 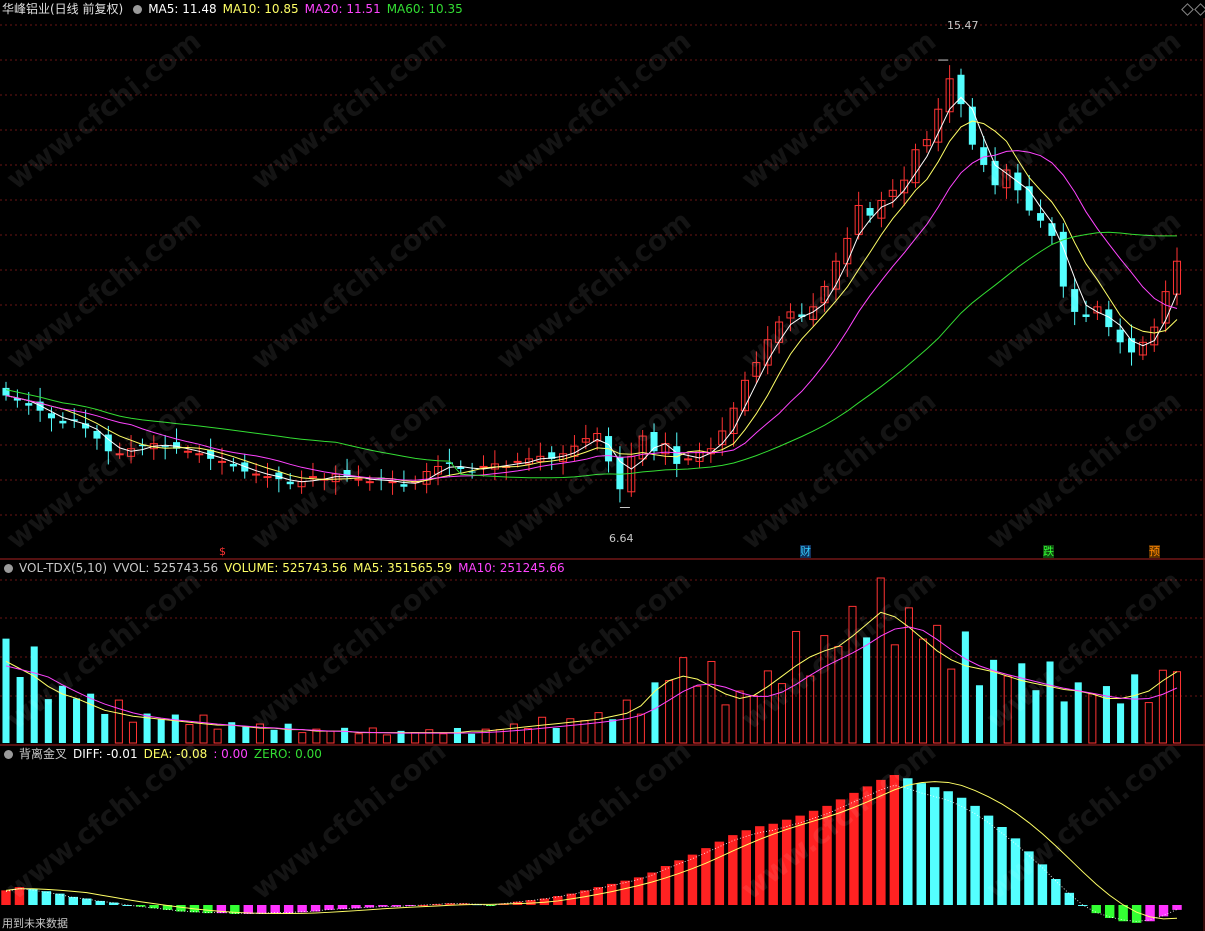 I want to click on macd-indicator-name: 背离金叉, so click(x=43, y=754).